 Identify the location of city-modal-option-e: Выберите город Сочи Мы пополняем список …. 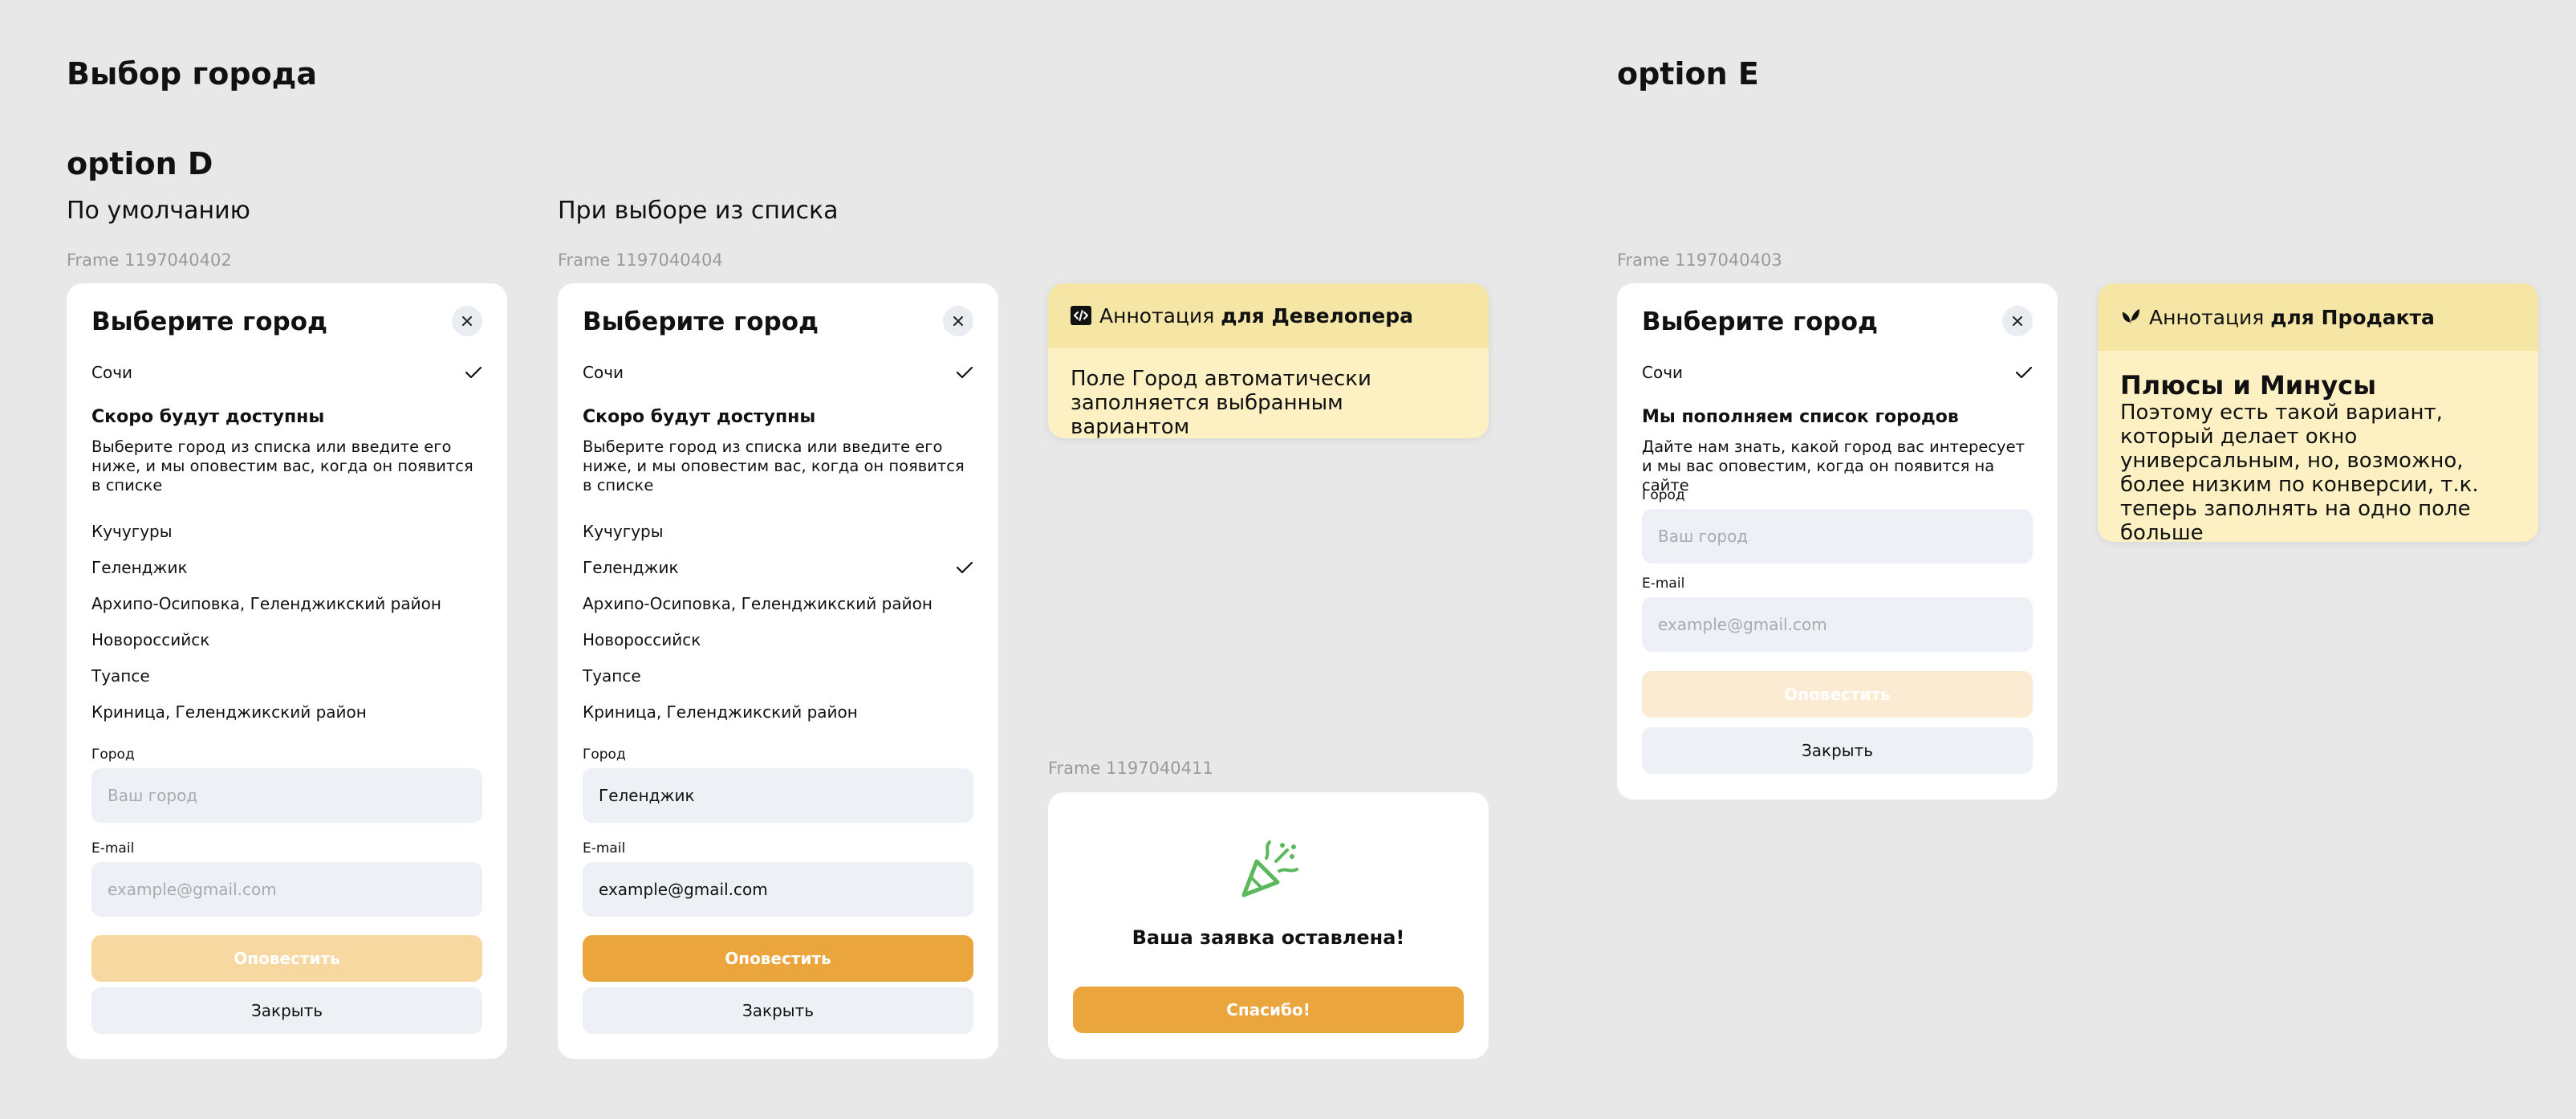
(1837, 541).